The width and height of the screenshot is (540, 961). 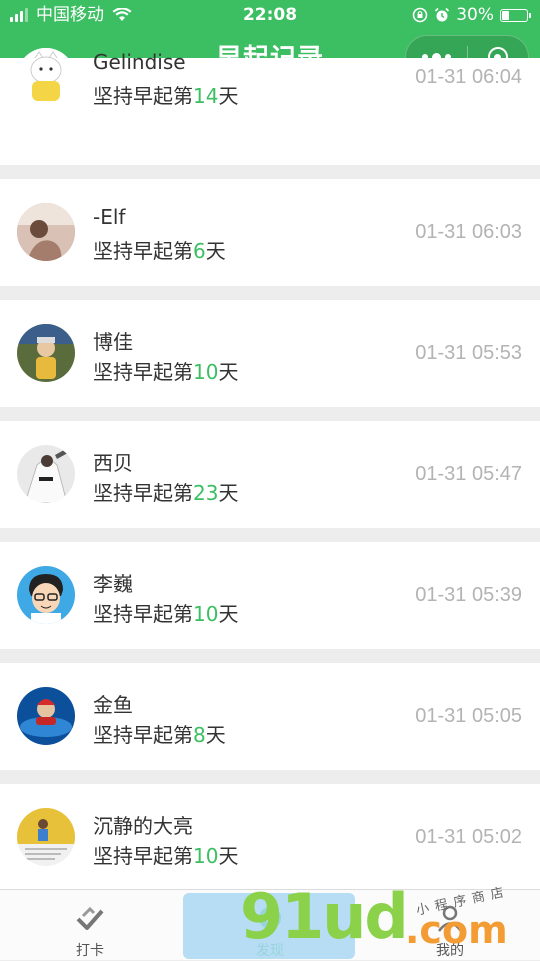 I want to click on list-item: 沉静的大亮 坚持早起第10天 01-31 05:02, so click(x=270, y=837).